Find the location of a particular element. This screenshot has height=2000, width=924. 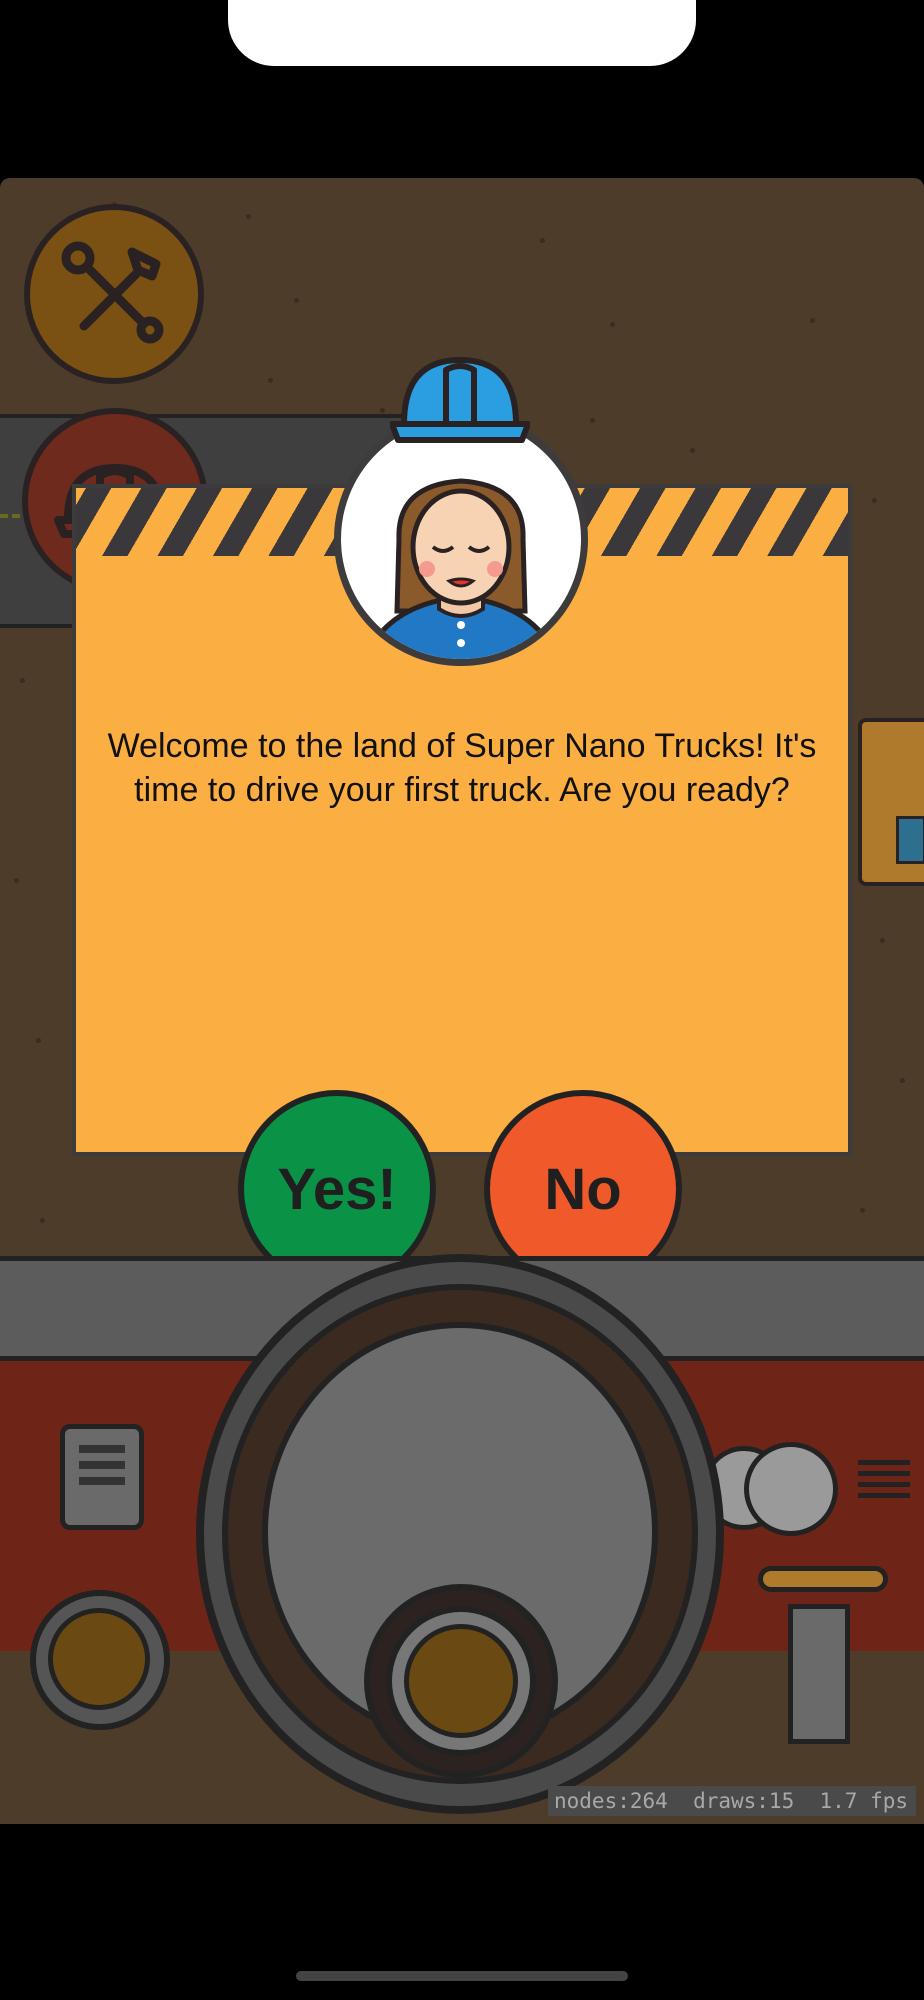

horn-button is located at coordinates (461, 1681).